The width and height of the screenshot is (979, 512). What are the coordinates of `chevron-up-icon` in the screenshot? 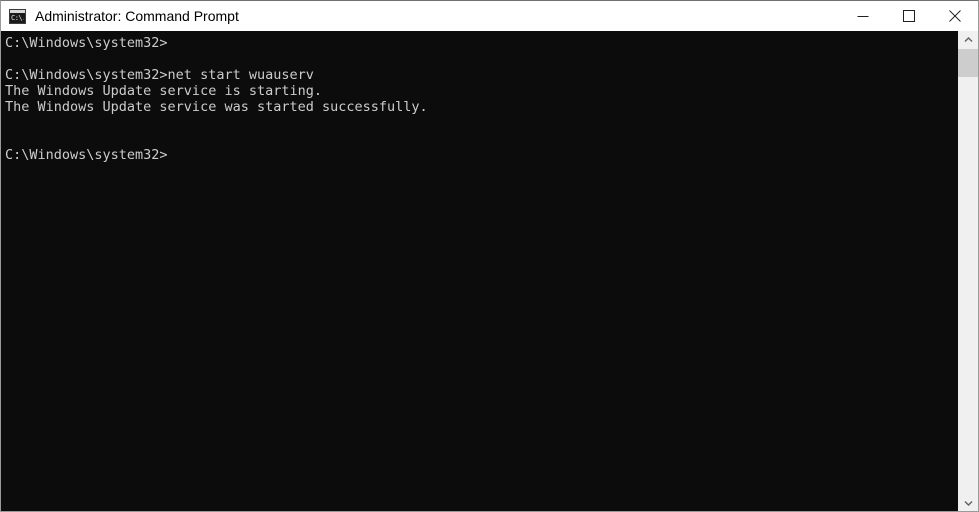 It's located at (968, 39).